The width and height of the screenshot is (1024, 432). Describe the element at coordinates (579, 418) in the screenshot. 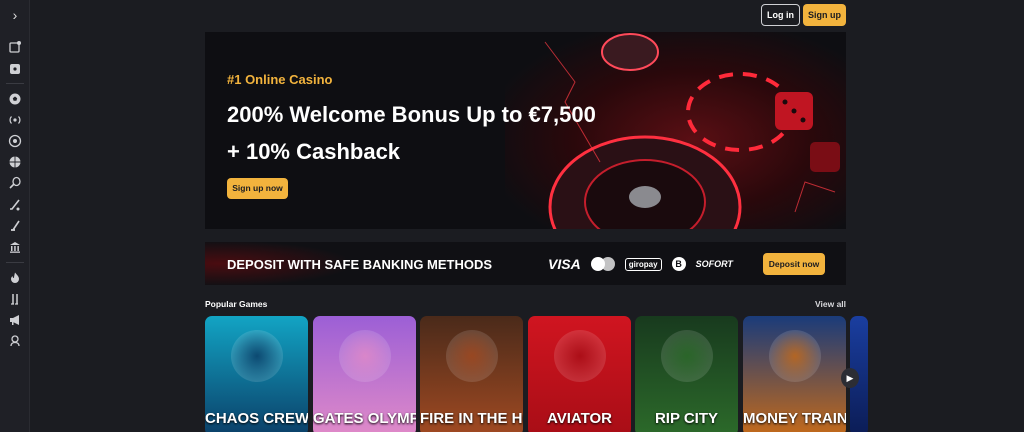

I see `game-title: AVIATOR` at that location.